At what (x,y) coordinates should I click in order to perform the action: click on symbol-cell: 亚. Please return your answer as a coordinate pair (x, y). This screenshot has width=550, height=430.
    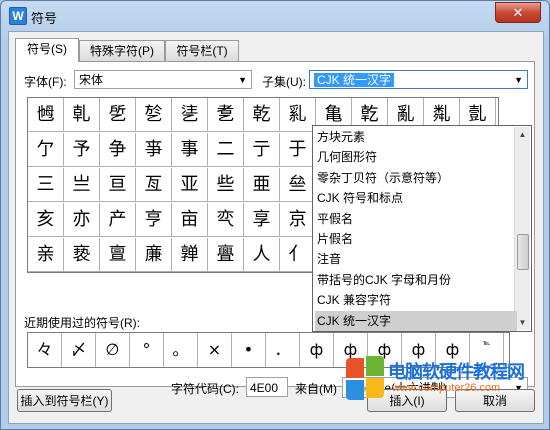
    Looking at the image, I should click on (190, 185).